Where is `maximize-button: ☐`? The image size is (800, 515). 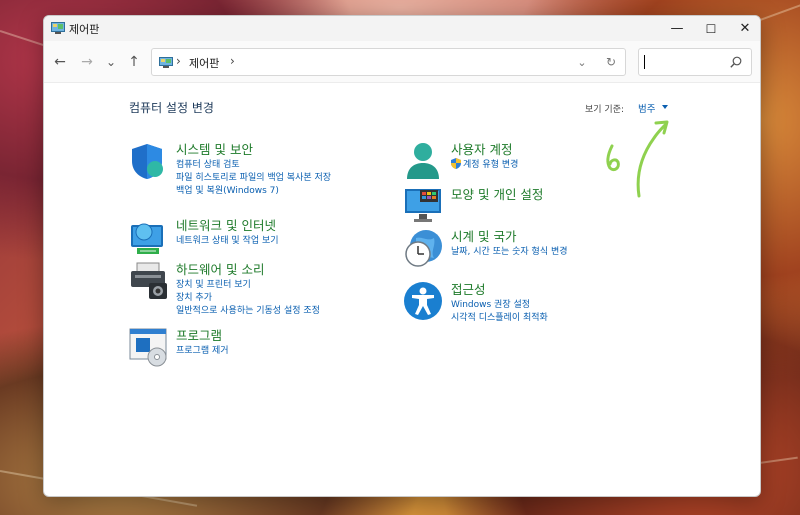 maximize-button: ☐ is located at coordinates (711, 28).